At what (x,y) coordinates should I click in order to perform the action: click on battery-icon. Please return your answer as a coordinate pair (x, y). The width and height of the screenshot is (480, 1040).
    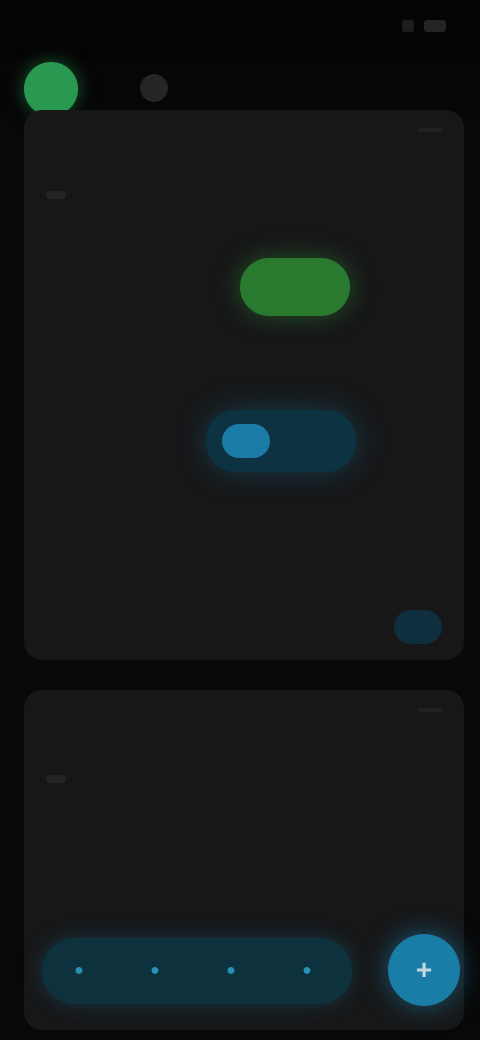
    Looking at the image, I should click on (435, 26).